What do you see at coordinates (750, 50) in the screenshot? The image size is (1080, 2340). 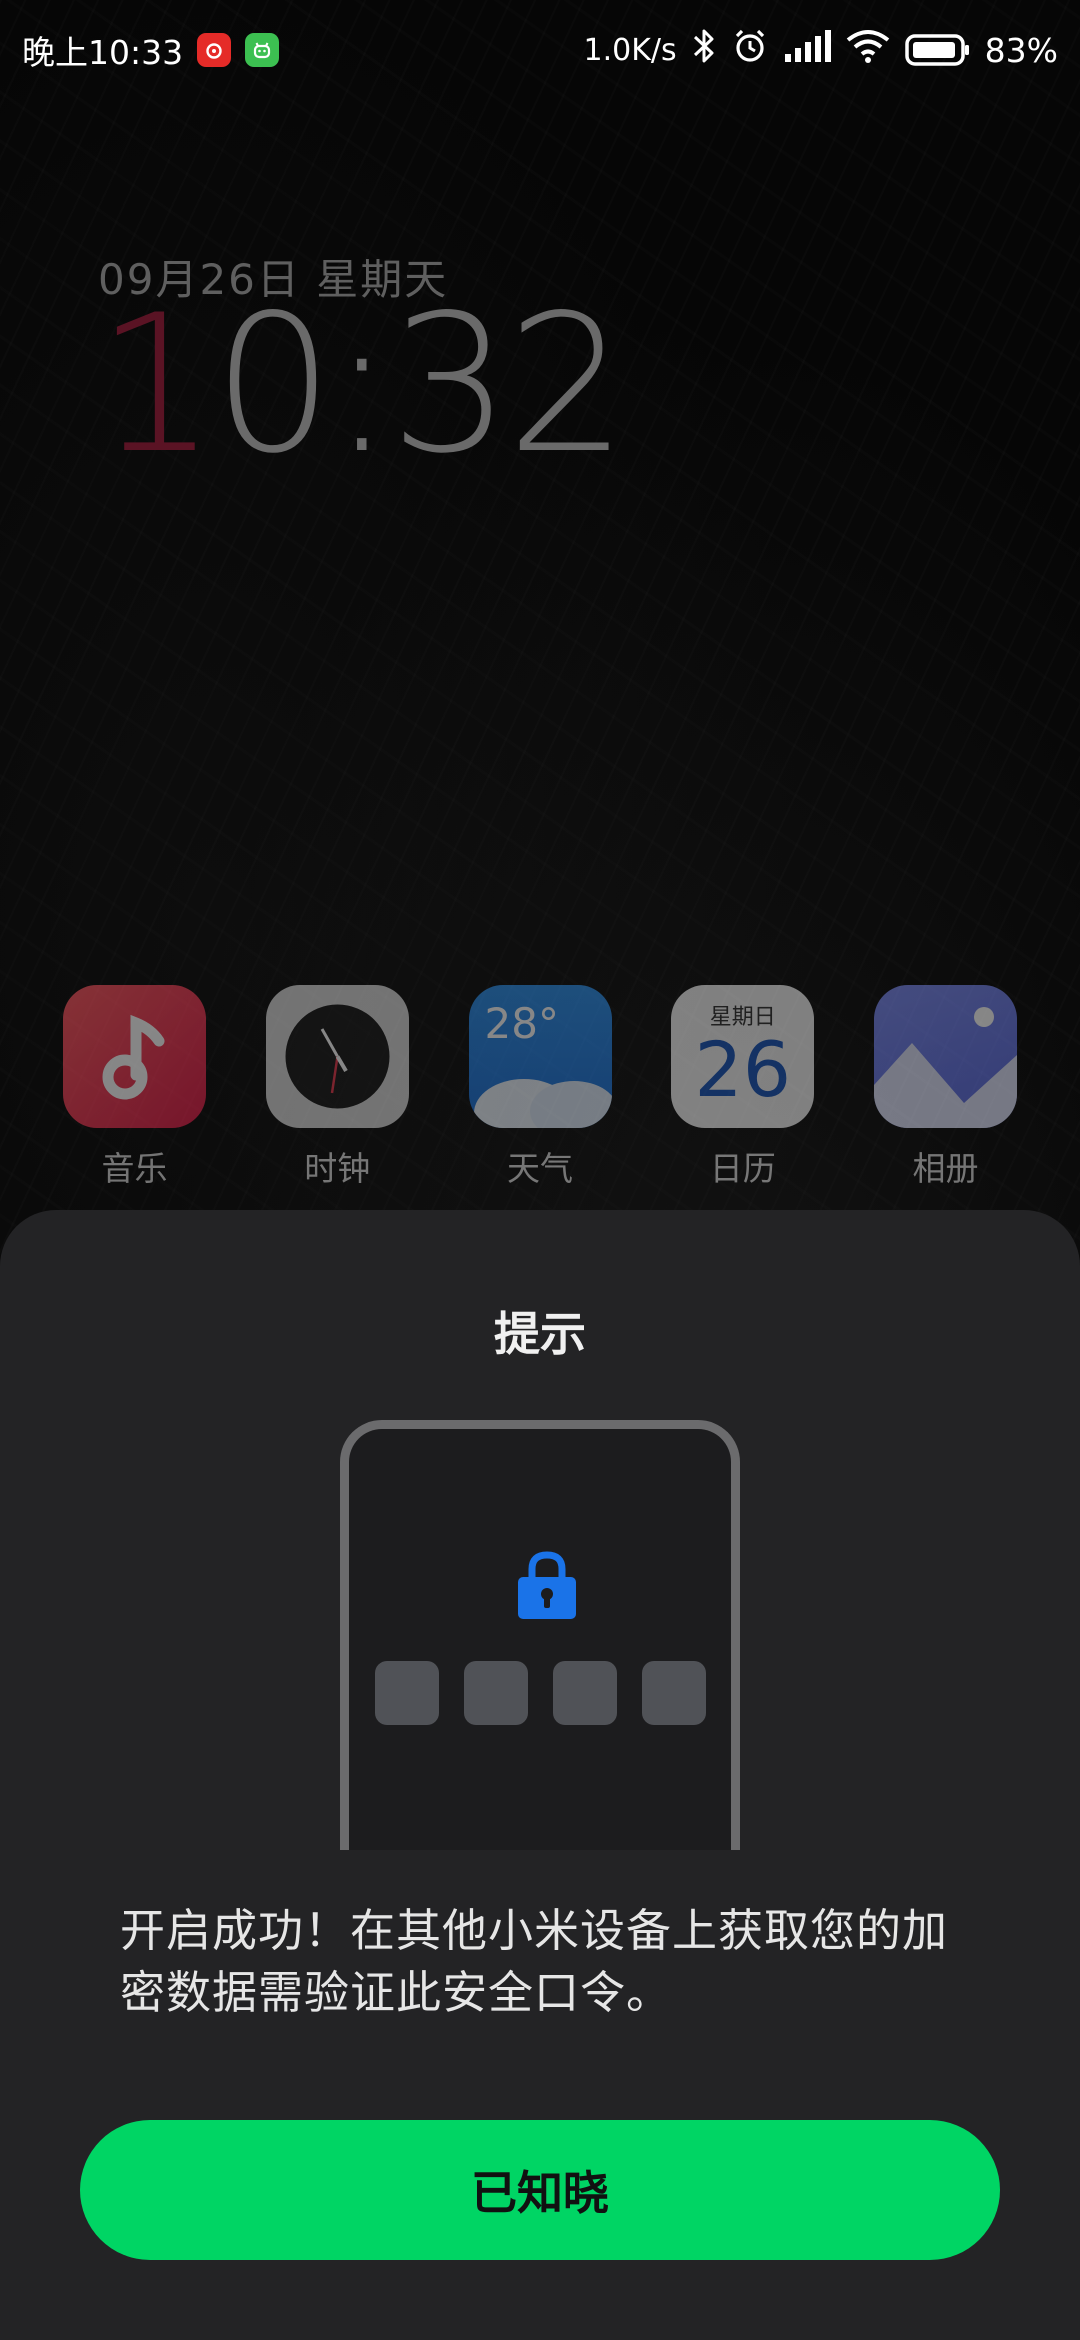 I see `alarm-icon` at bounding box center [750, 50].